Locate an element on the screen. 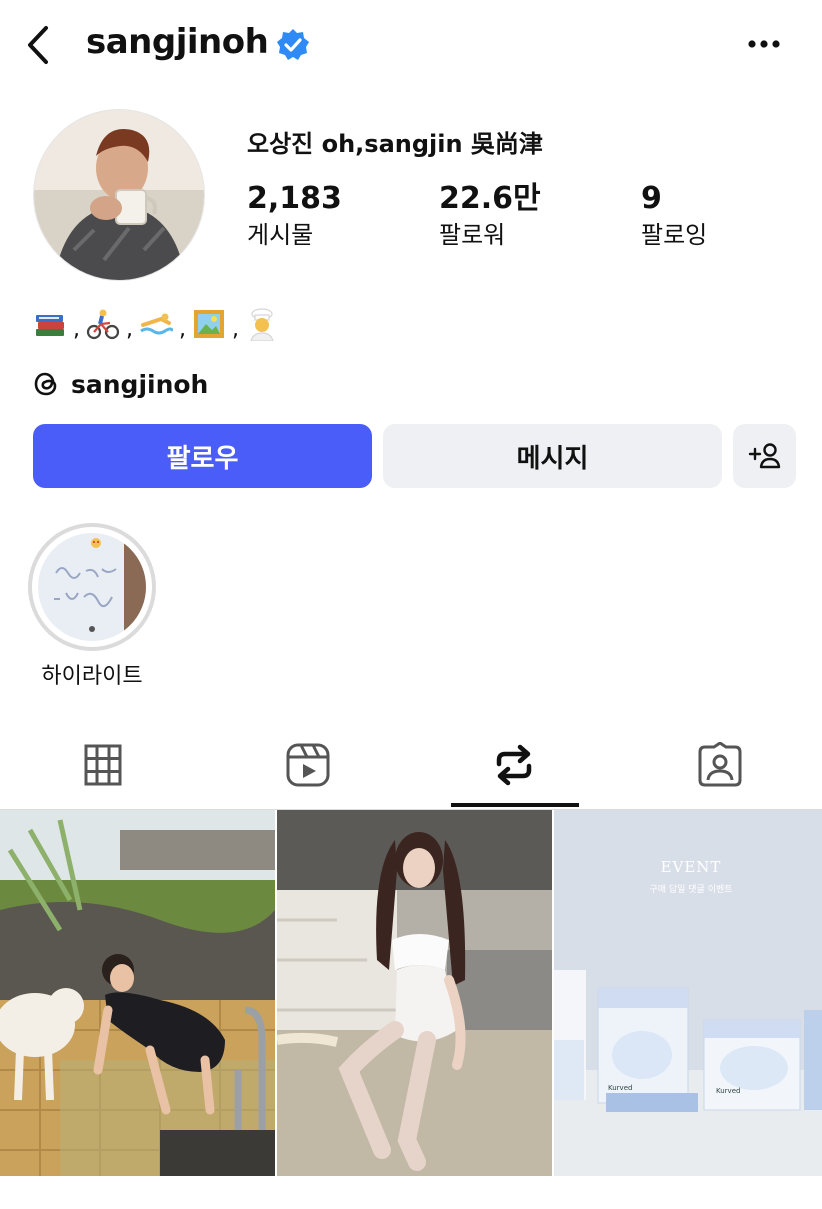 The height and width of the screenshot is (1209, 822). highlight-cover is located at coordinates (92, 587).